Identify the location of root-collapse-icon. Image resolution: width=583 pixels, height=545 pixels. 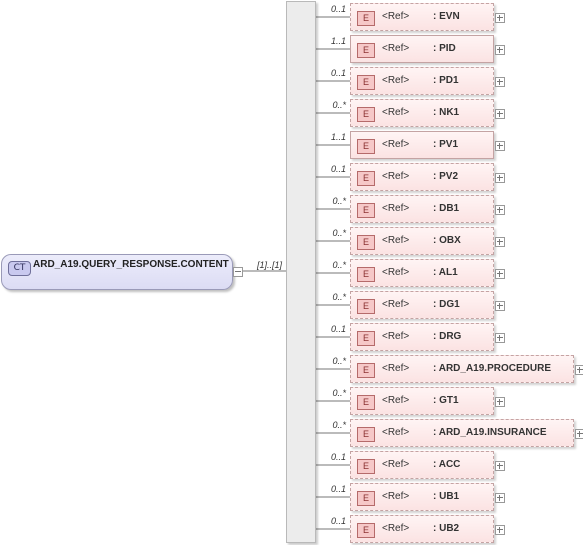
(238, 272).